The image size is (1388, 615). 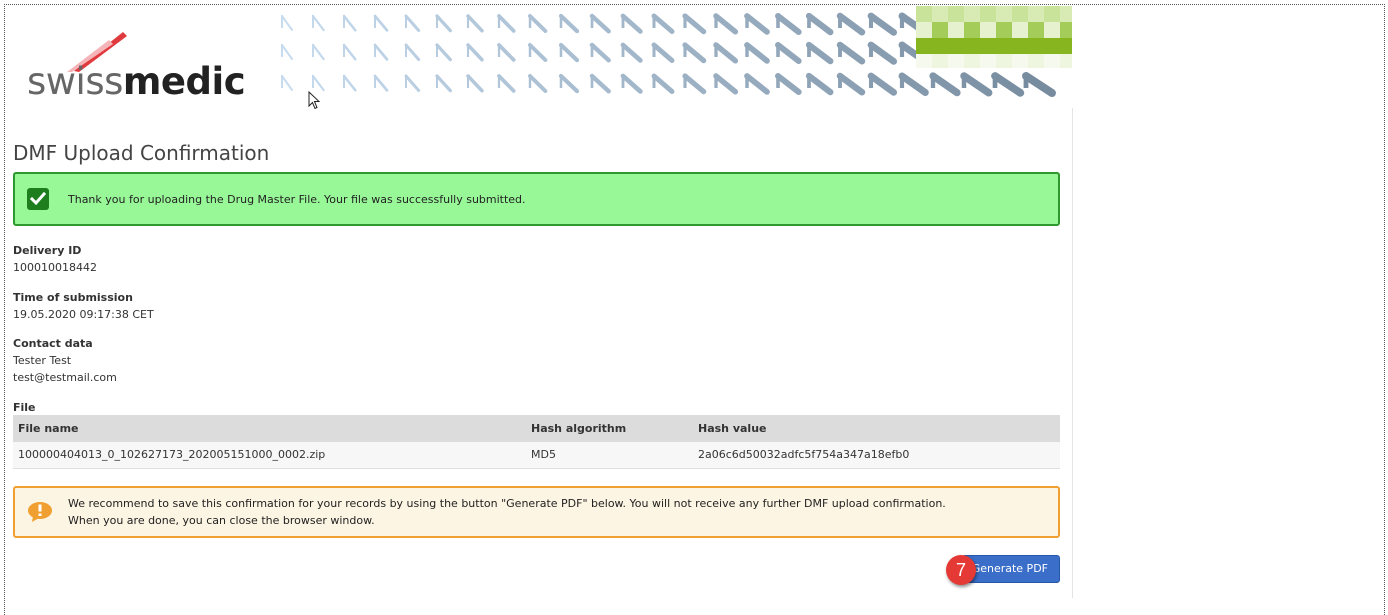 What do you see at coordinates (269, 428) in the screenshot?
I see `column-header-file-name: File name` at bounding box center [269, 428].